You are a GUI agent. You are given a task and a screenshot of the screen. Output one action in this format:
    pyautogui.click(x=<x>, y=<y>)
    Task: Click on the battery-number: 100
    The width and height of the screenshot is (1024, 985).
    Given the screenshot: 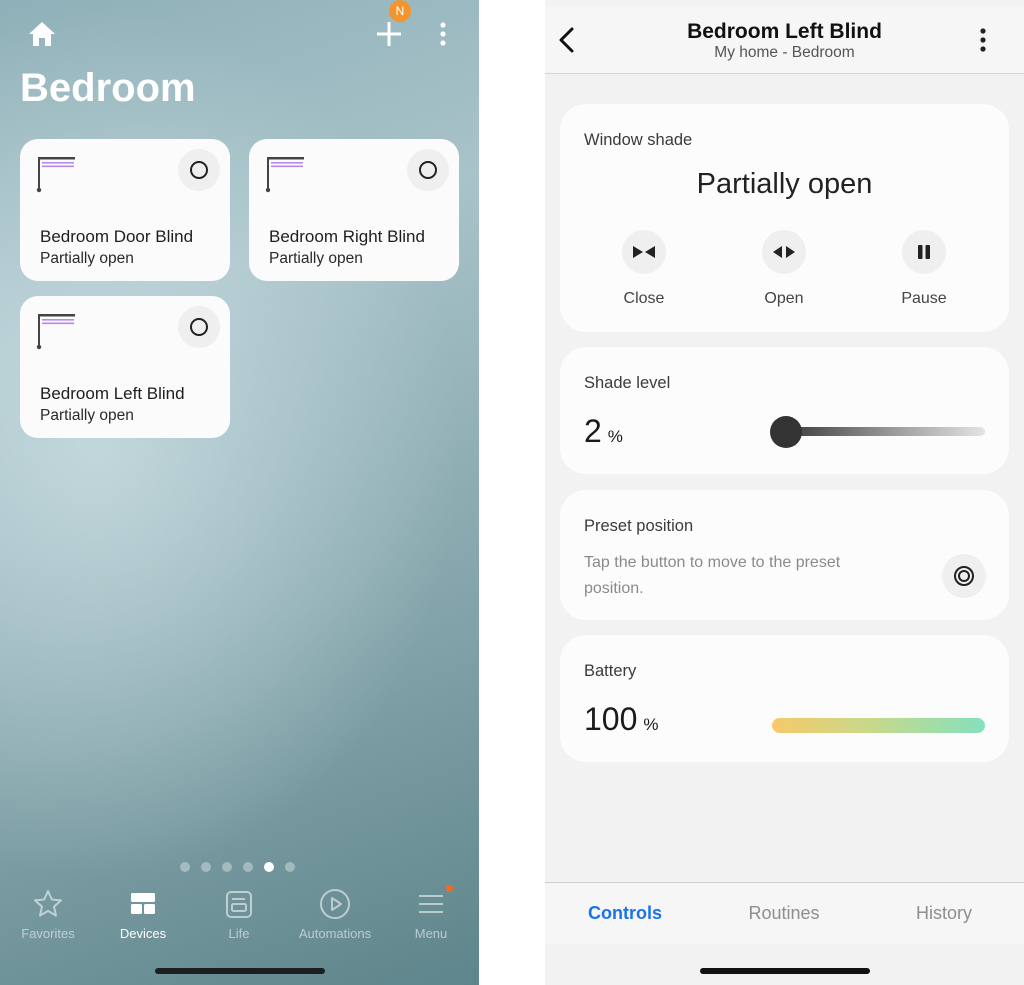 What is the action you would take?
    pyautogui.click(x=611, y=719)
    